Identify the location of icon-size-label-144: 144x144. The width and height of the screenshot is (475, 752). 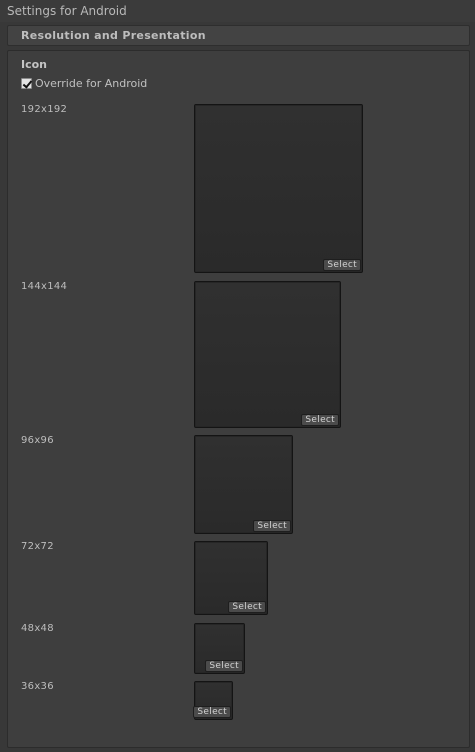
(44, 286).